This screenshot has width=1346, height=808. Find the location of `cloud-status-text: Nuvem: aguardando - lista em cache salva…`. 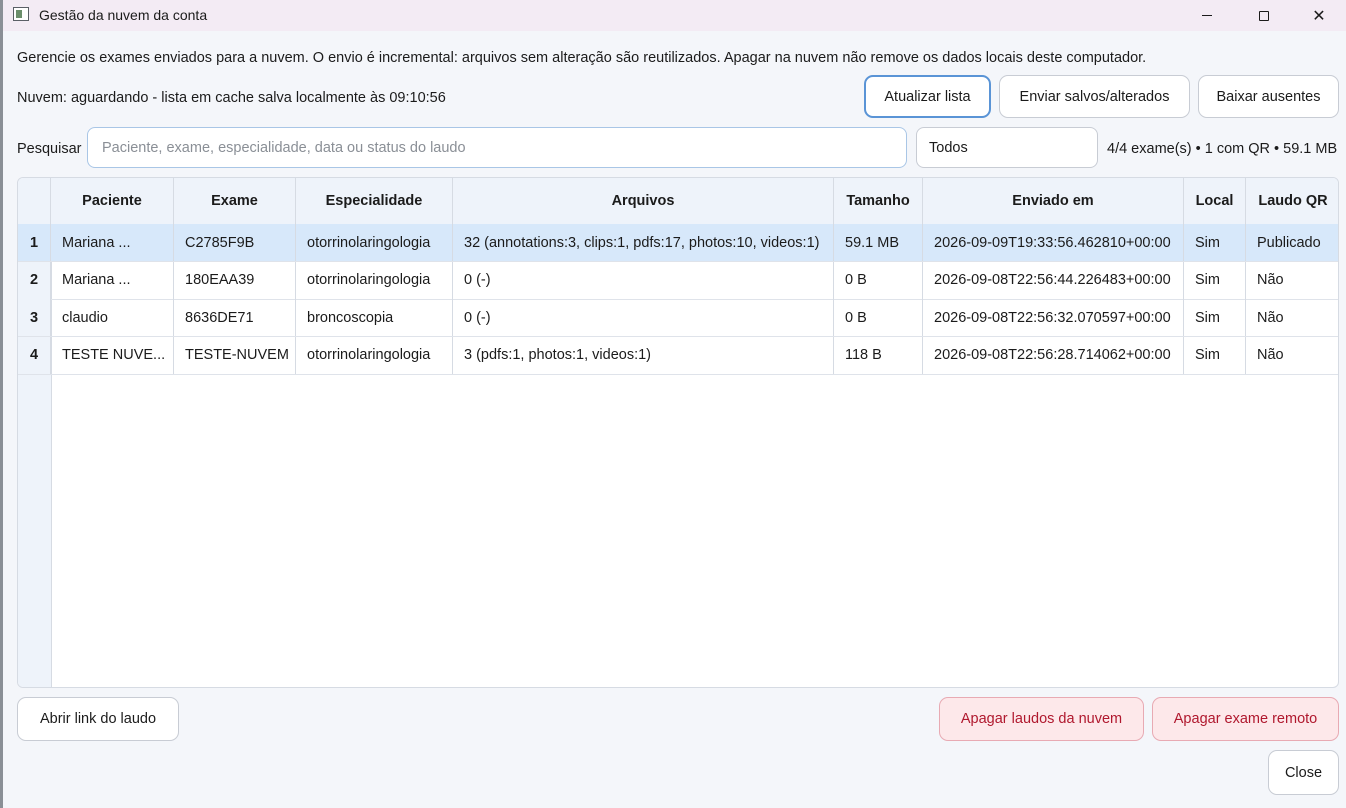

cloud-status-text: Nuvem: aguardando - lista em cache salva… is located at coordinates (231, 98).